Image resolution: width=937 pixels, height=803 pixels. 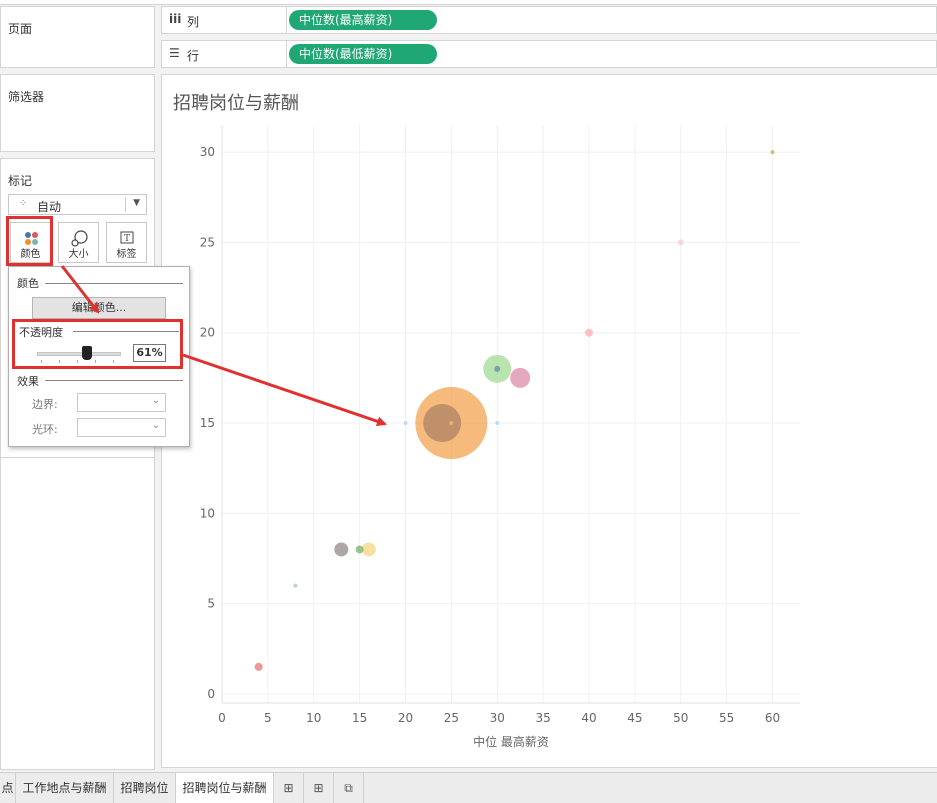 I want to click on top-strip, so click(x=468, y=2).